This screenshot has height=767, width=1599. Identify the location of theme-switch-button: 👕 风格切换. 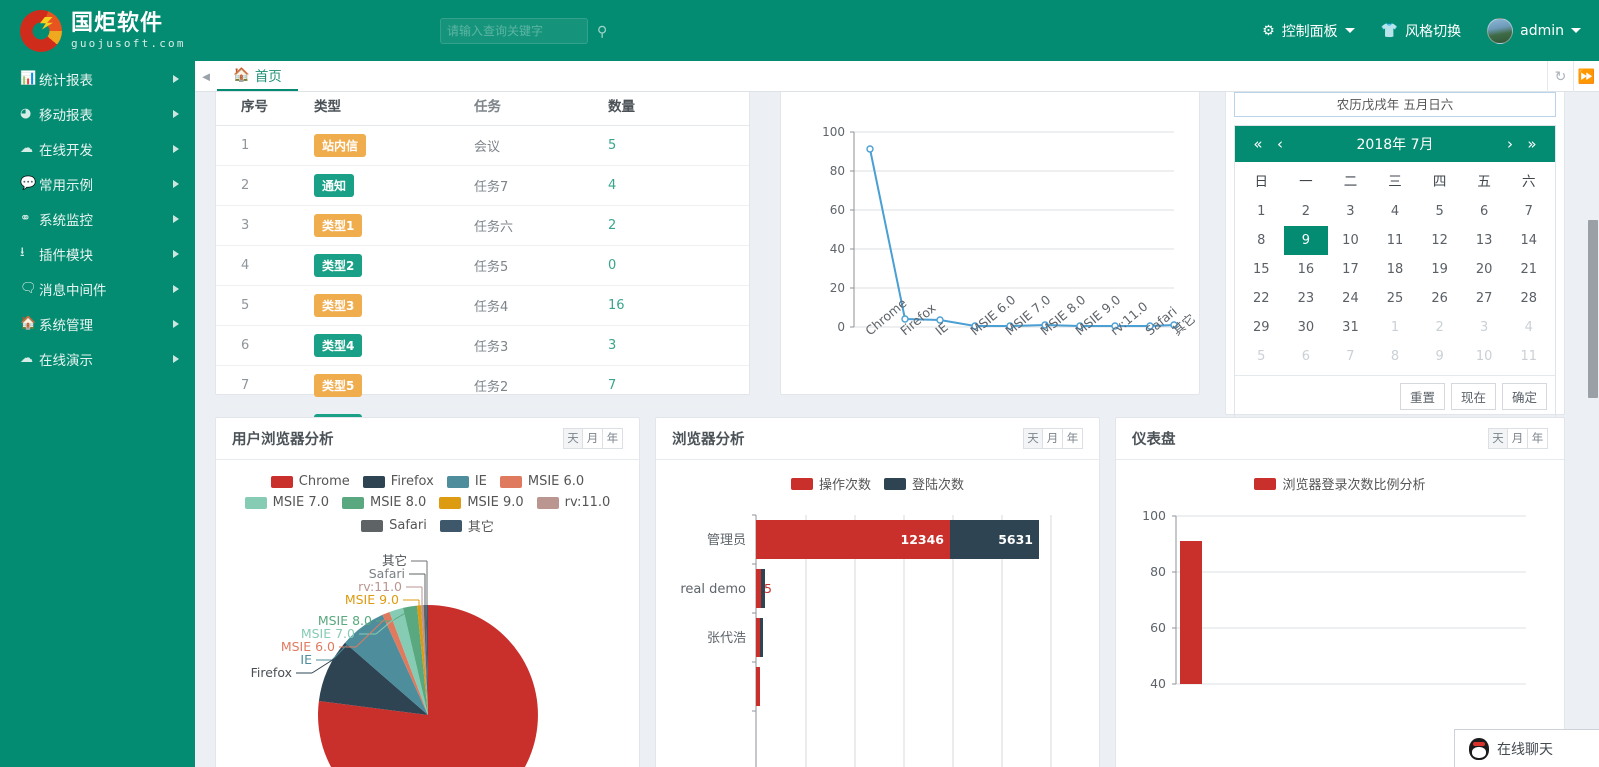
(1421, 31).